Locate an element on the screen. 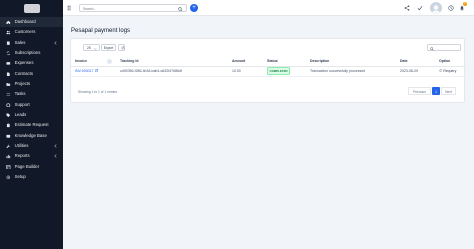  share-icon is located at coordinates (407, 8).